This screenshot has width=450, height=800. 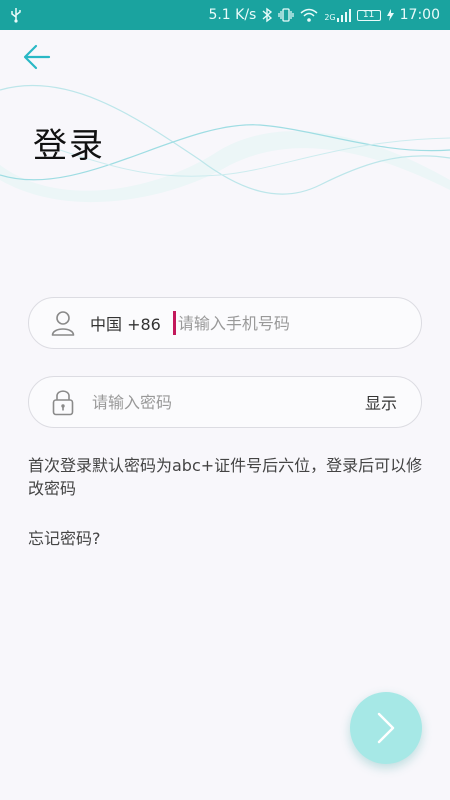 I want to click on back-arrow-icon, so click(x=37, y=57).